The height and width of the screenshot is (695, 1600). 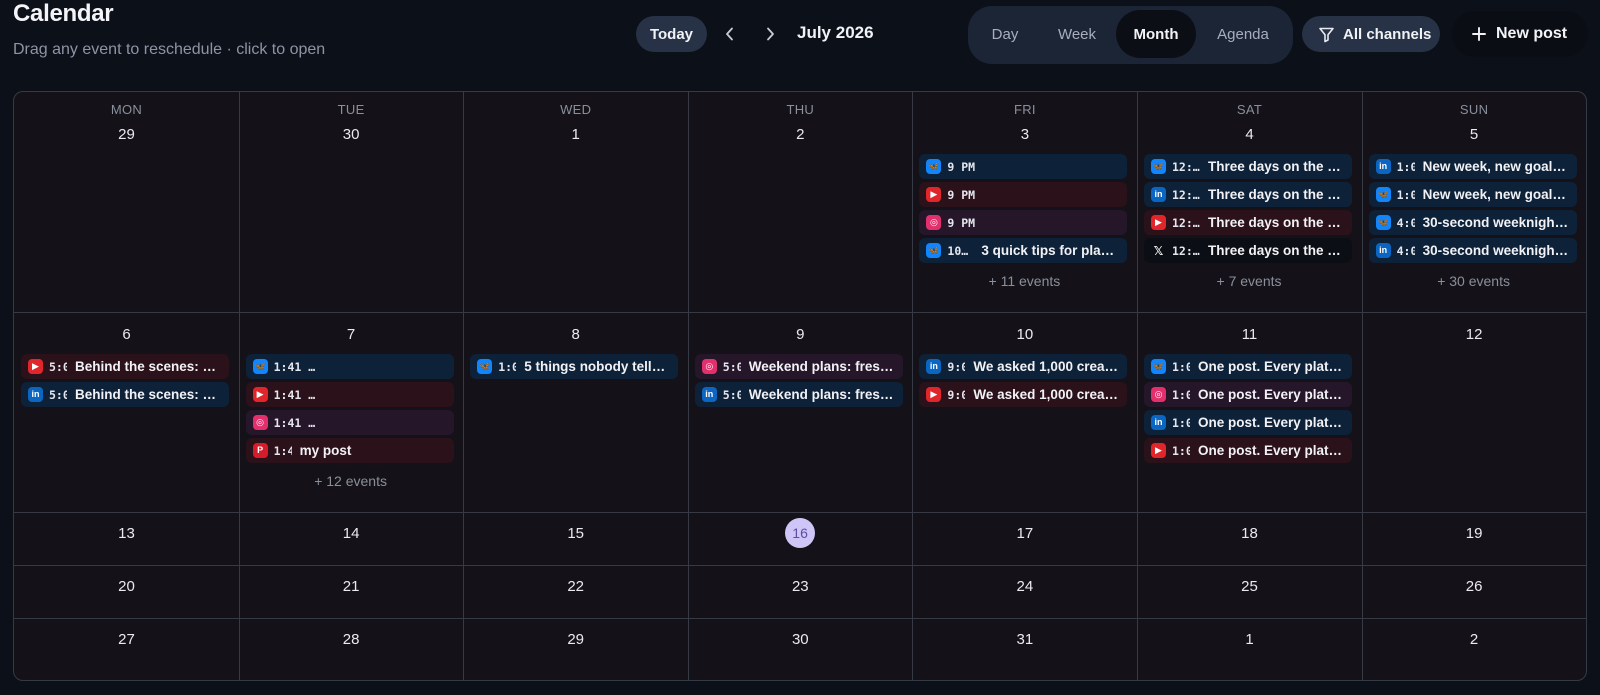 I want to click on calendar-event: in 1:00 PM One post. Every platform., so click(x=1248, y=422).